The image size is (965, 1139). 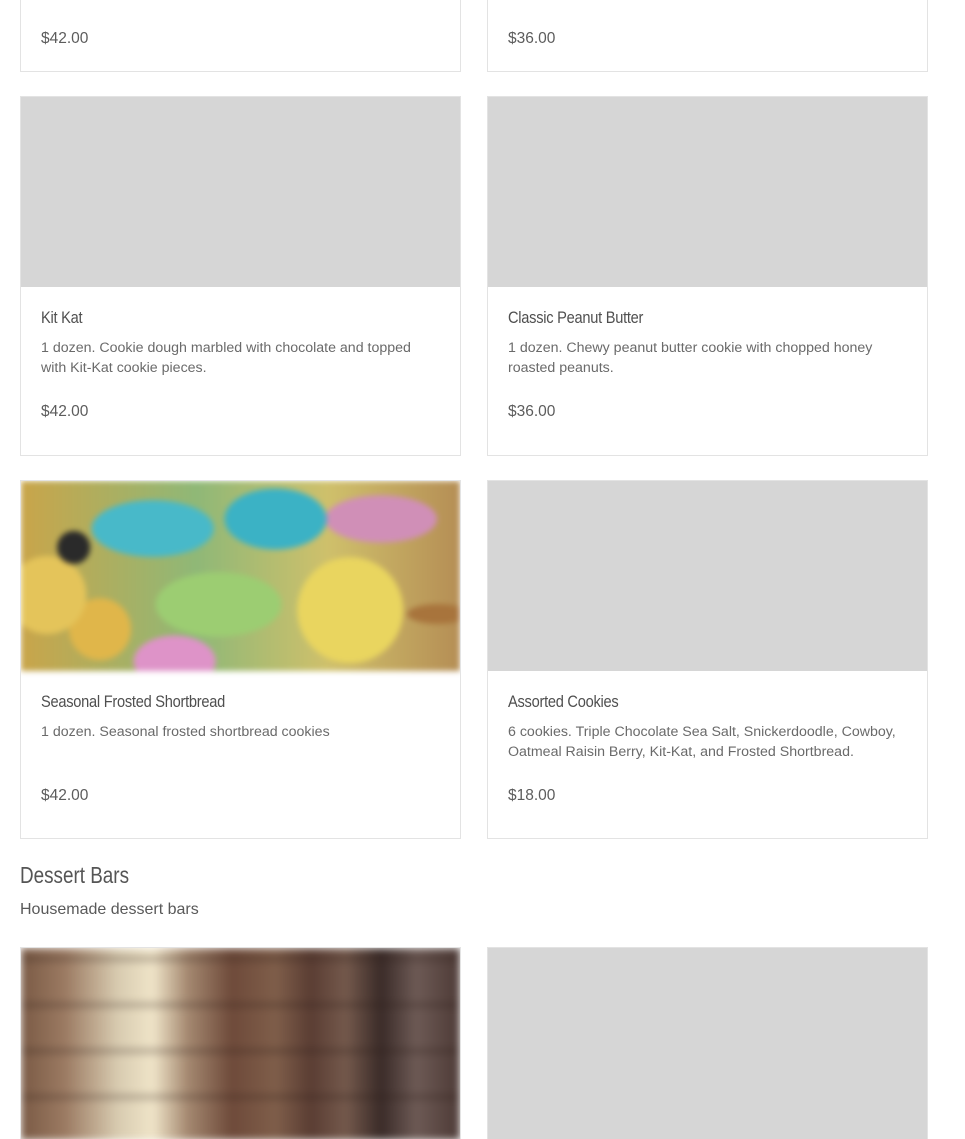 I want to click on menu-item-card: $42.00, so click(x=240, y=36).